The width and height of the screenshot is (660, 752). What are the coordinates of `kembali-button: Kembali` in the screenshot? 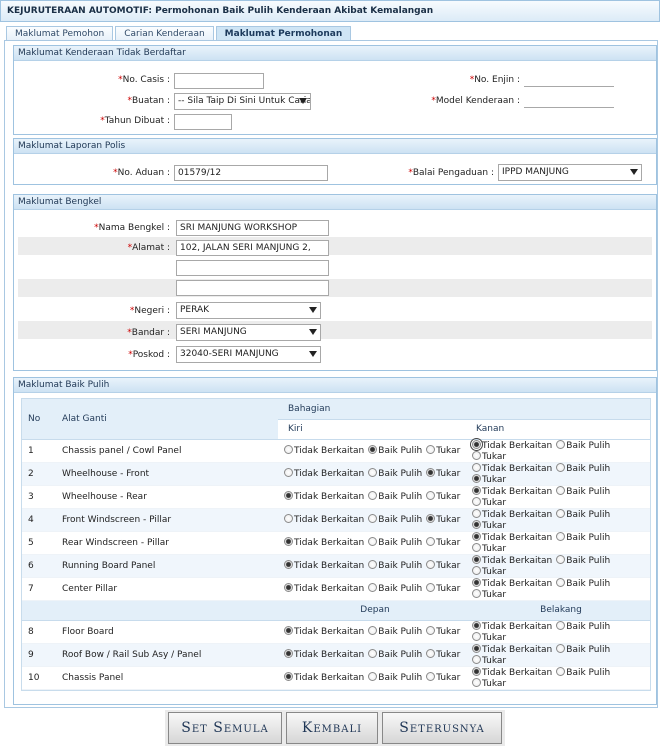 It's located at (332, 728).